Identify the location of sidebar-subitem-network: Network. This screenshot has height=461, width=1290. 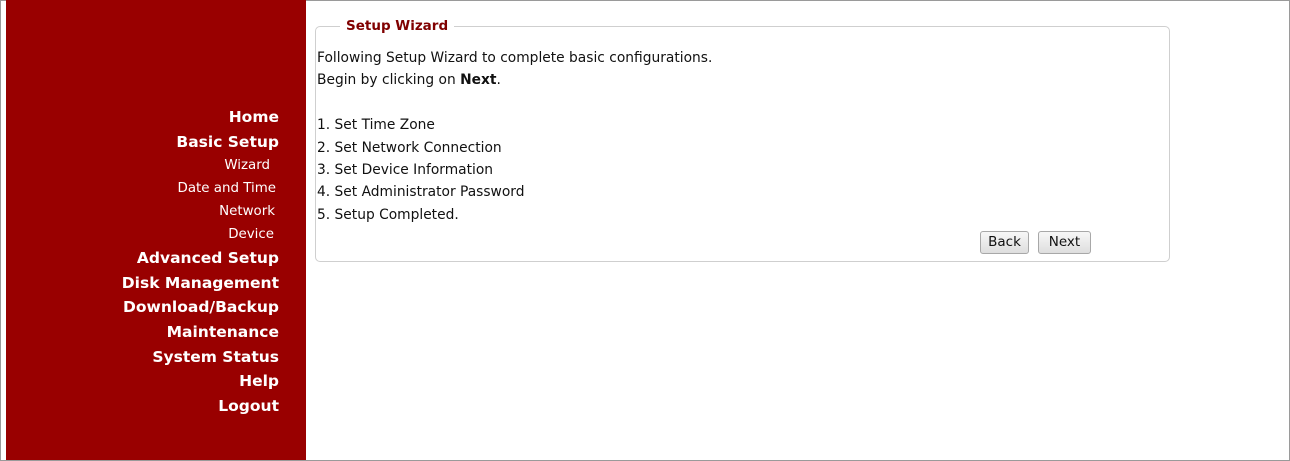
(200, 211).